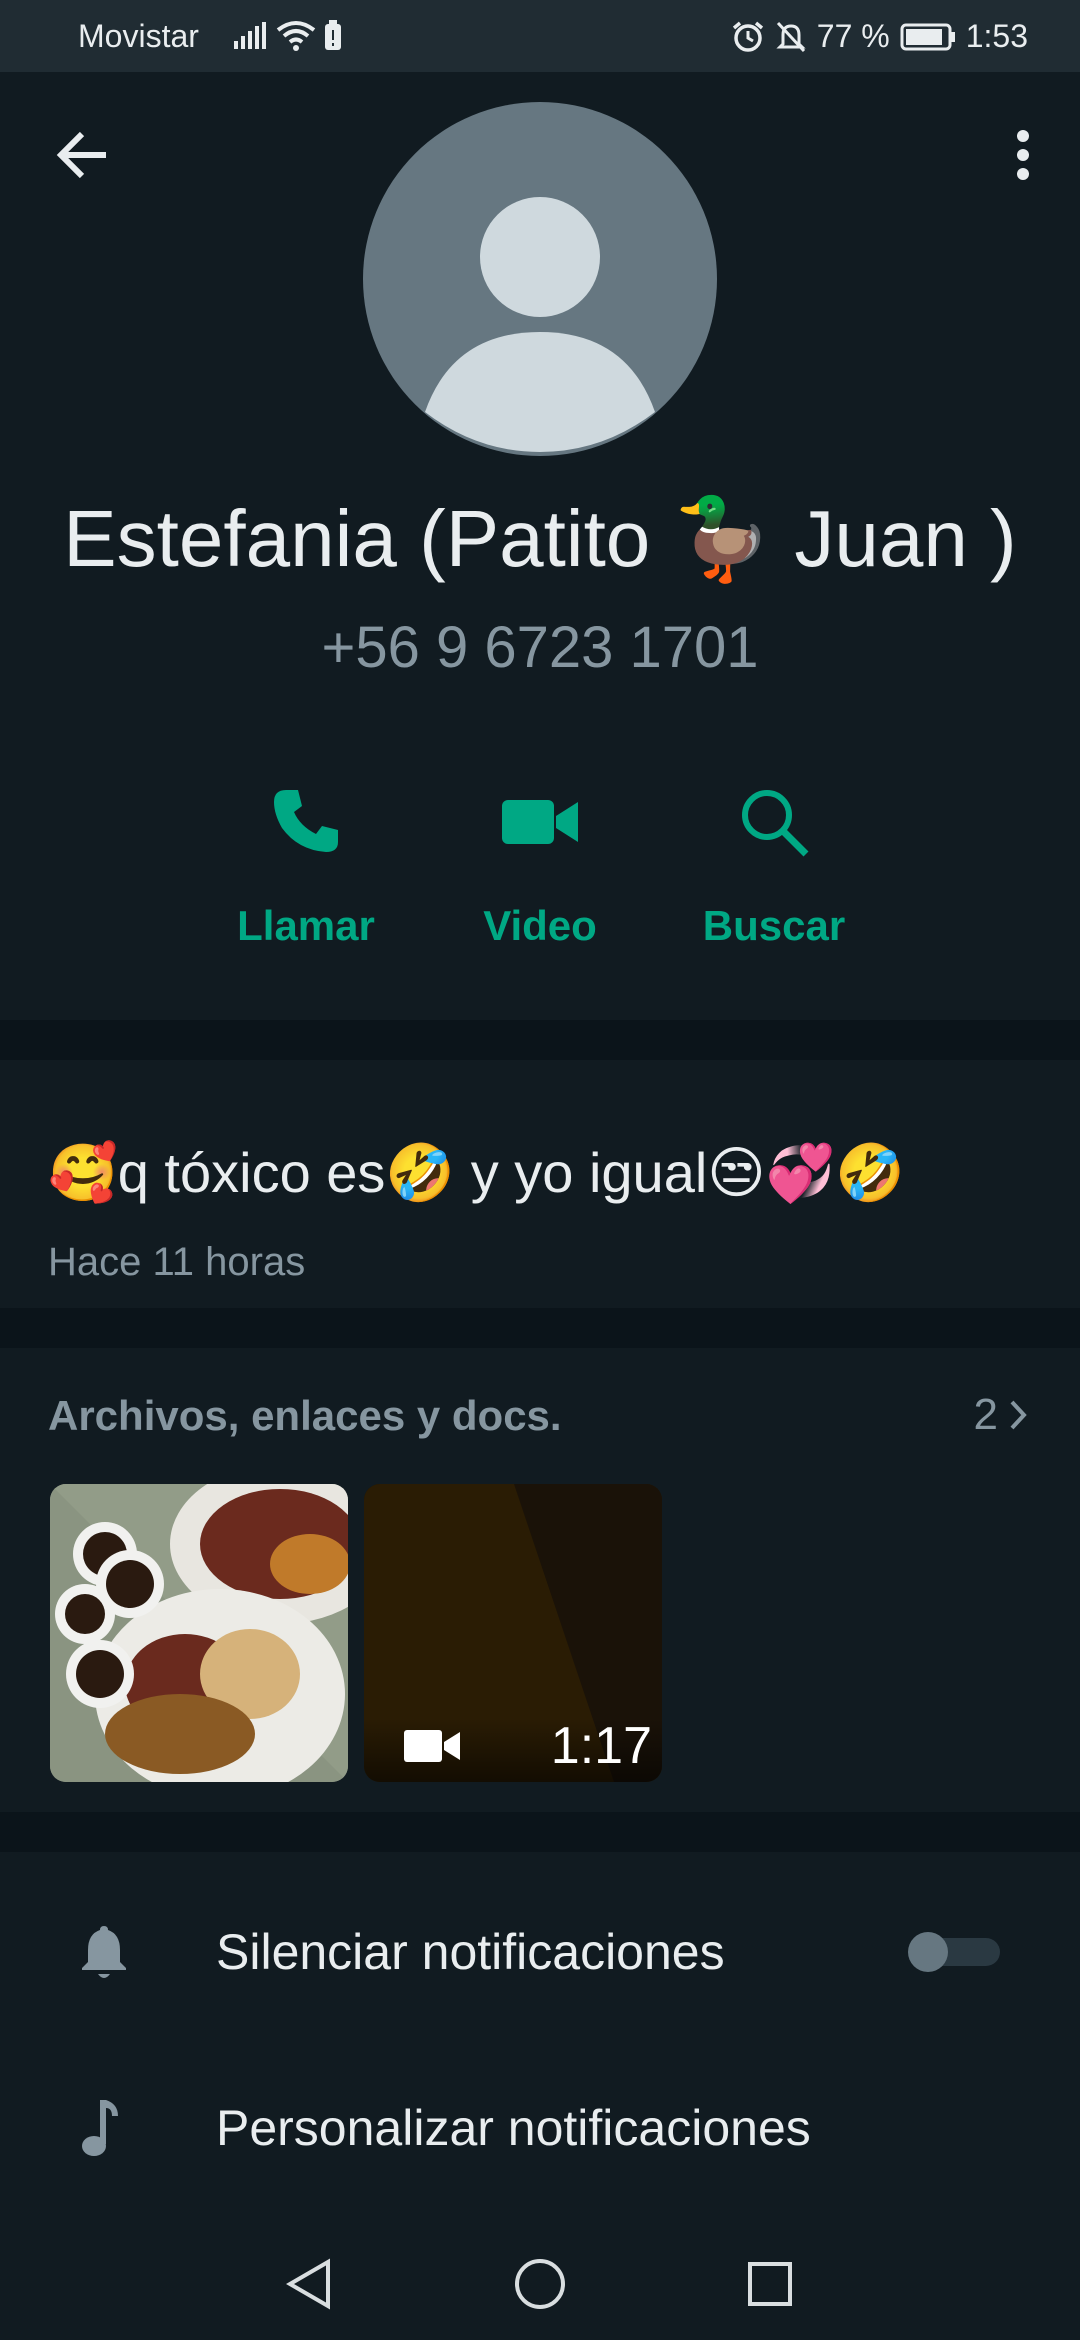  What do you see at coordinates (138, 36) in the screenshot?
I see `carrier-label: Movistar` at bounding box center [138, 36].